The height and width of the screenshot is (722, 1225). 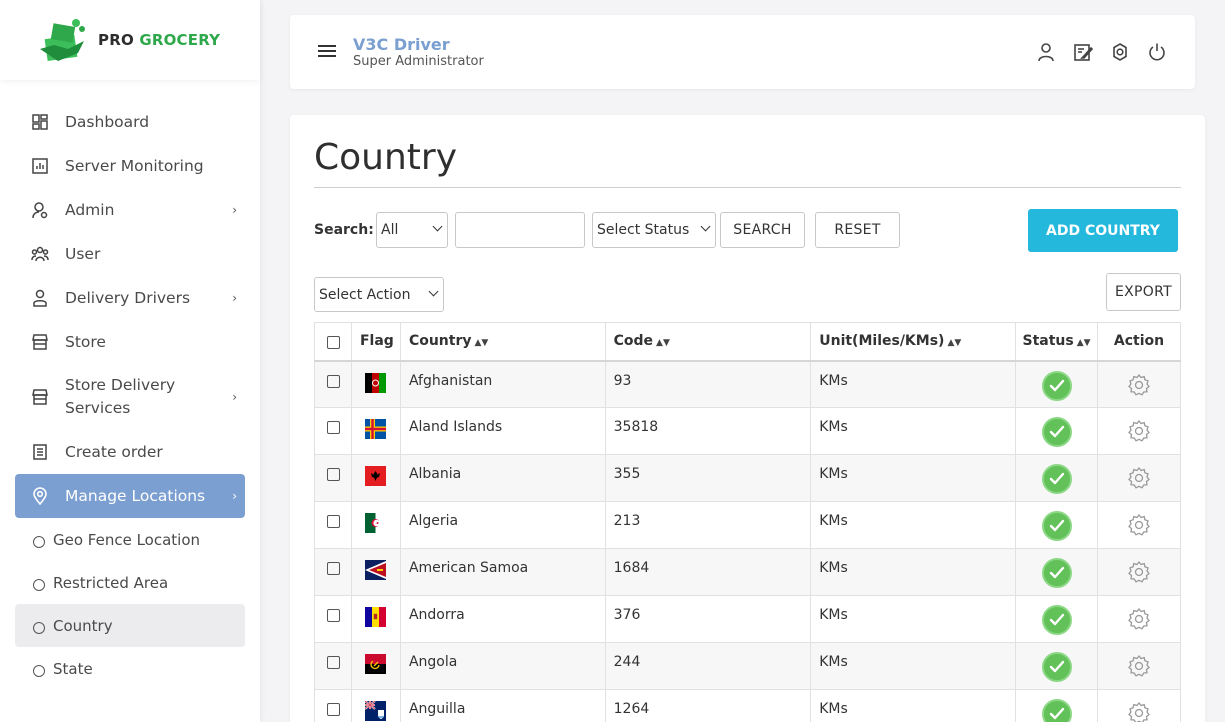 I want to click on sidebar-subitem-geo-fence-location: Geo Fence Location, so click(x=130, y=540).